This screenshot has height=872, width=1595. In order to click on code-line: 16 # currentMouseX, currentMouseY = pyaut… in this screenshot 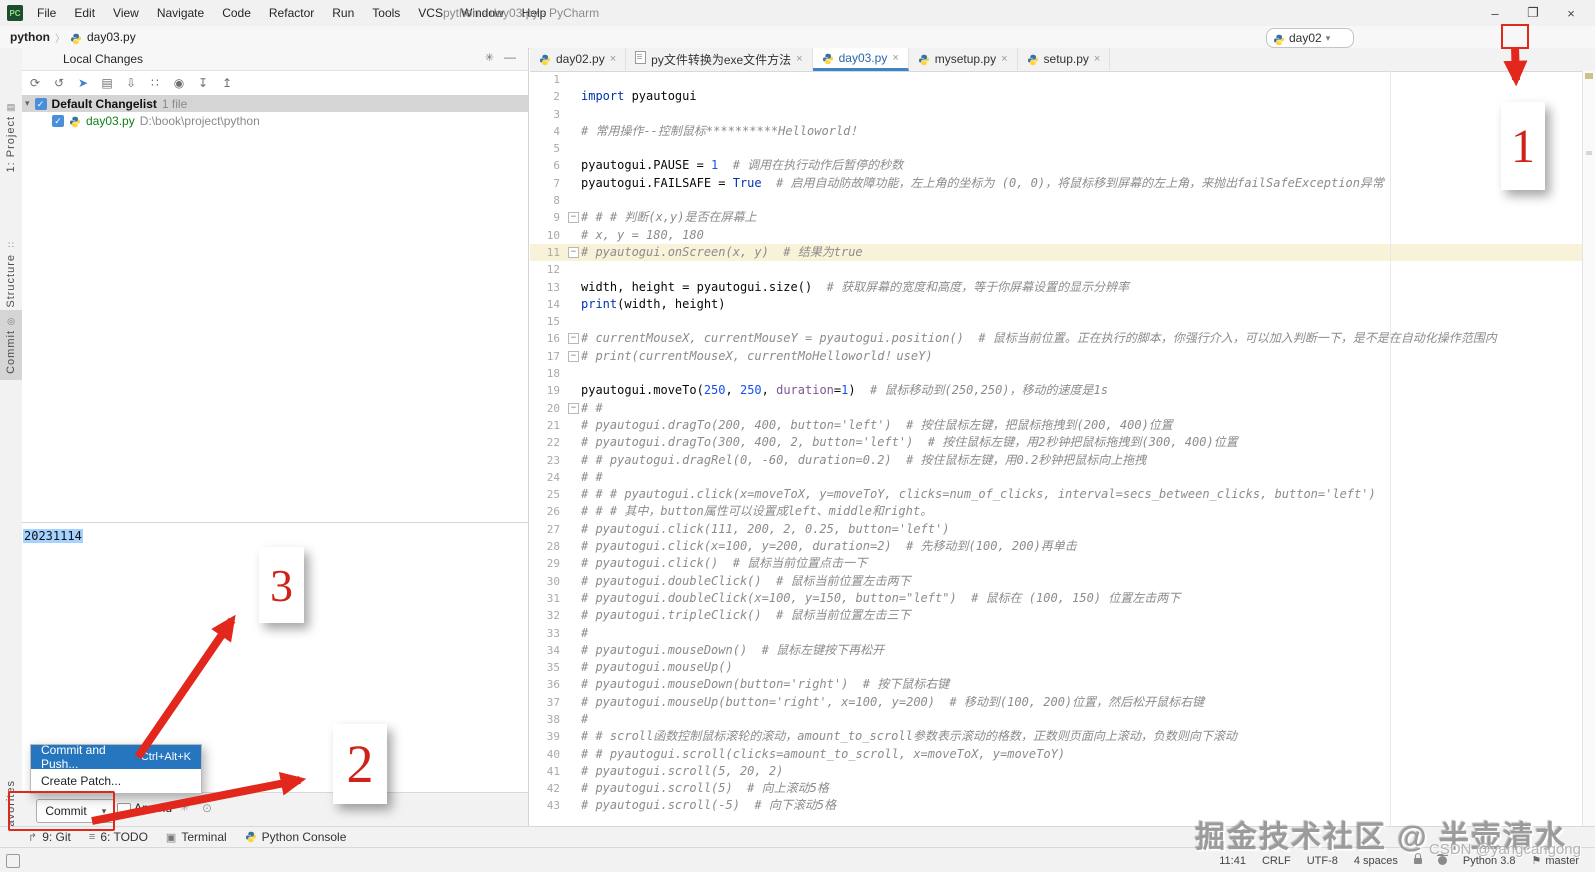, I will do `click(1056, 338)`.